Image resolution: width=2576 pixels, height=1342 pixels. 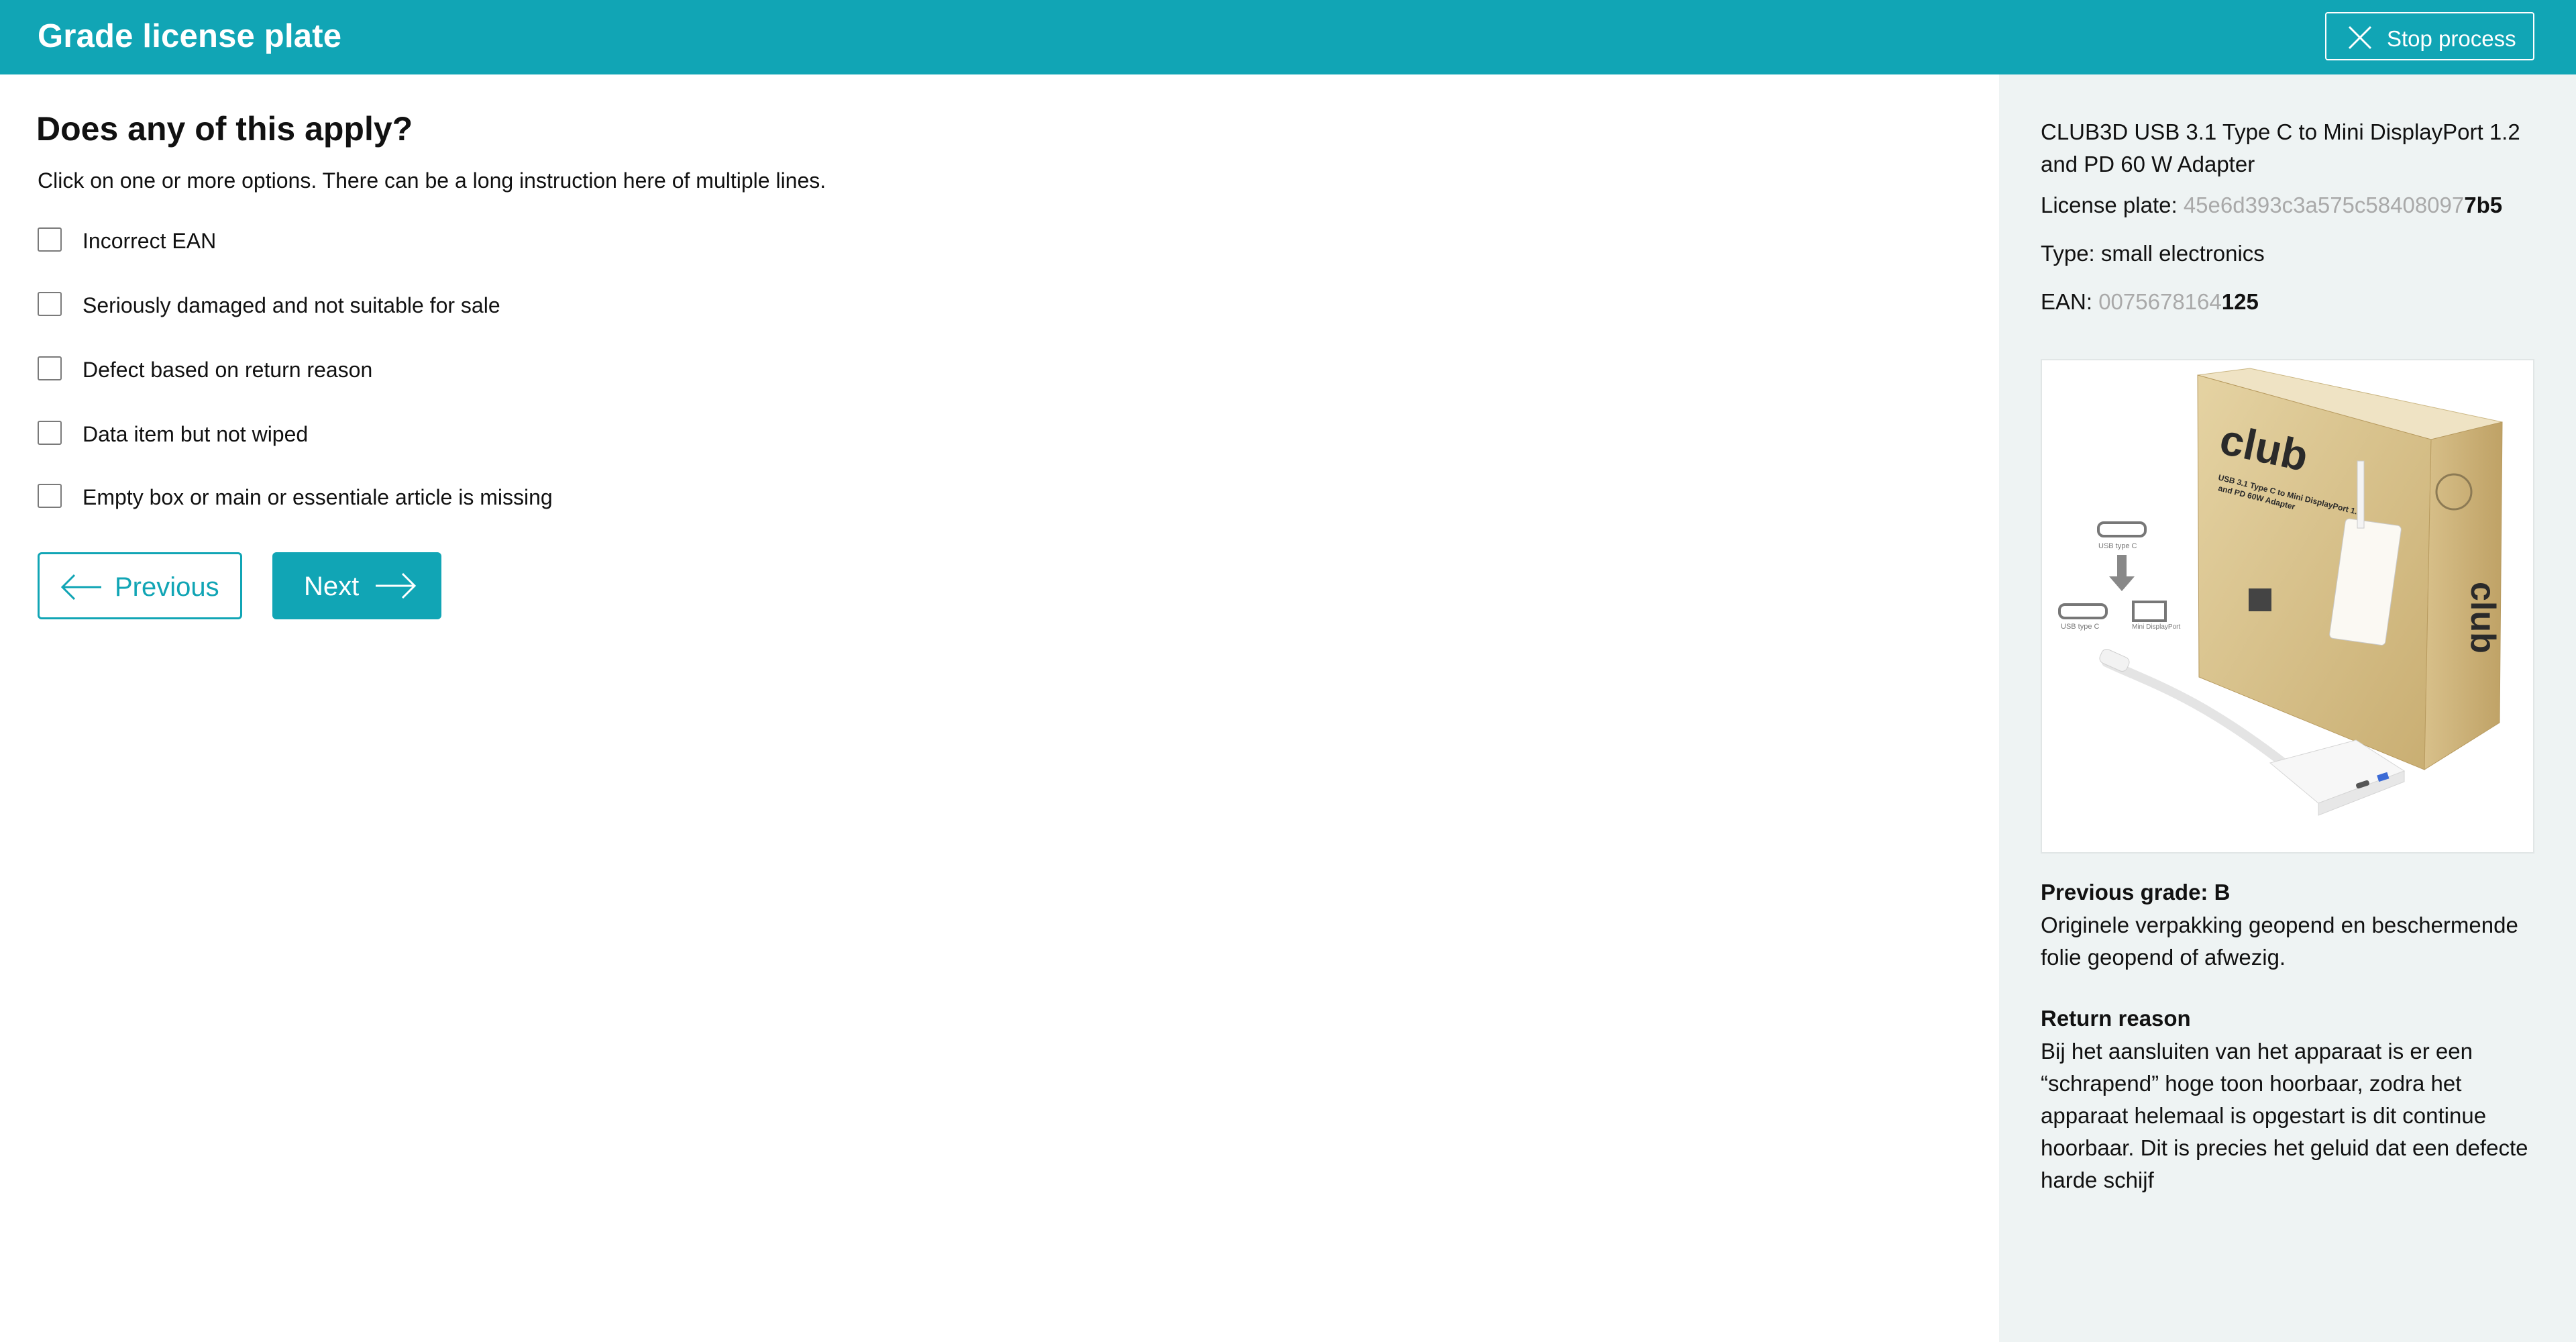 I want to click on page-title: Grade license plate, so click(x=190, y=36).